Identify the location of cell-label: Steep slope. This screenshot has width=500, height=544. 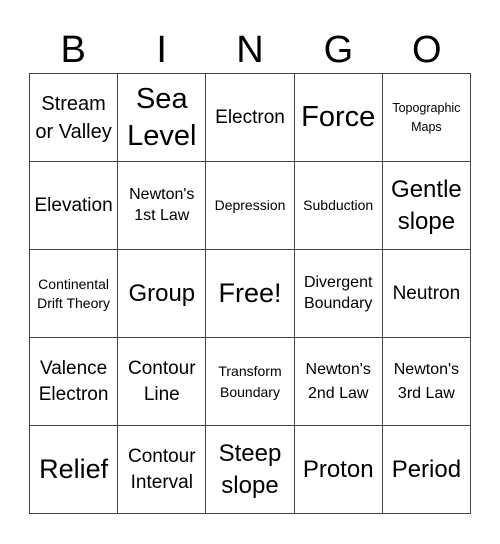
(250, 469).